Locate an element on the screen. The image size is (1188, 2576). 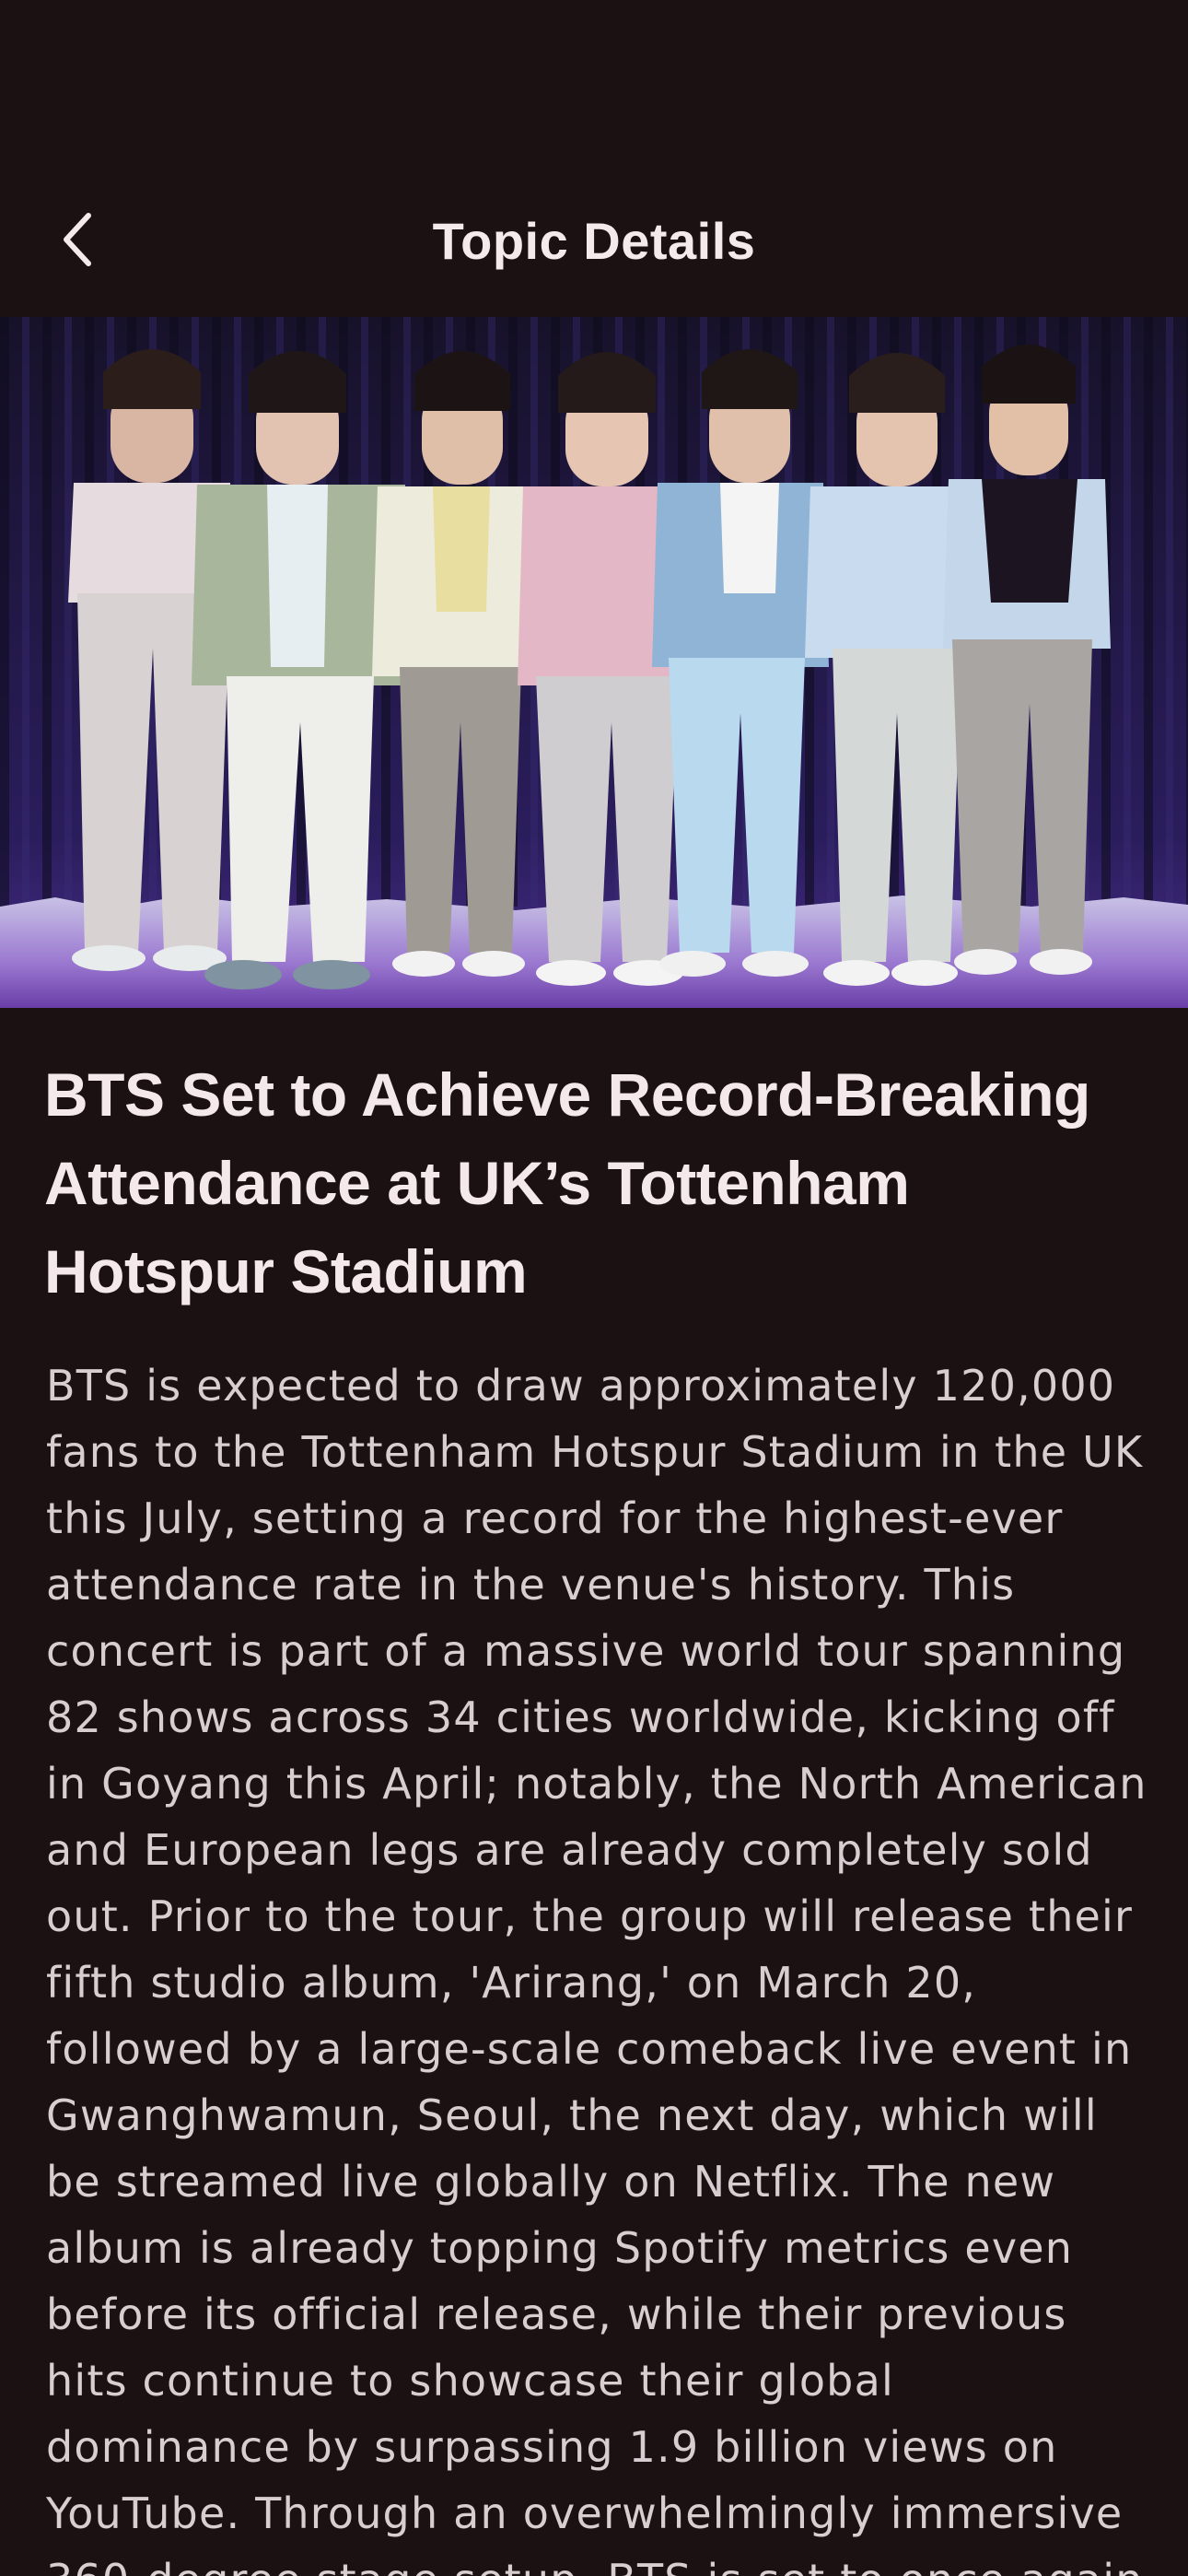
status-bar is located at coordinates (594, 83).